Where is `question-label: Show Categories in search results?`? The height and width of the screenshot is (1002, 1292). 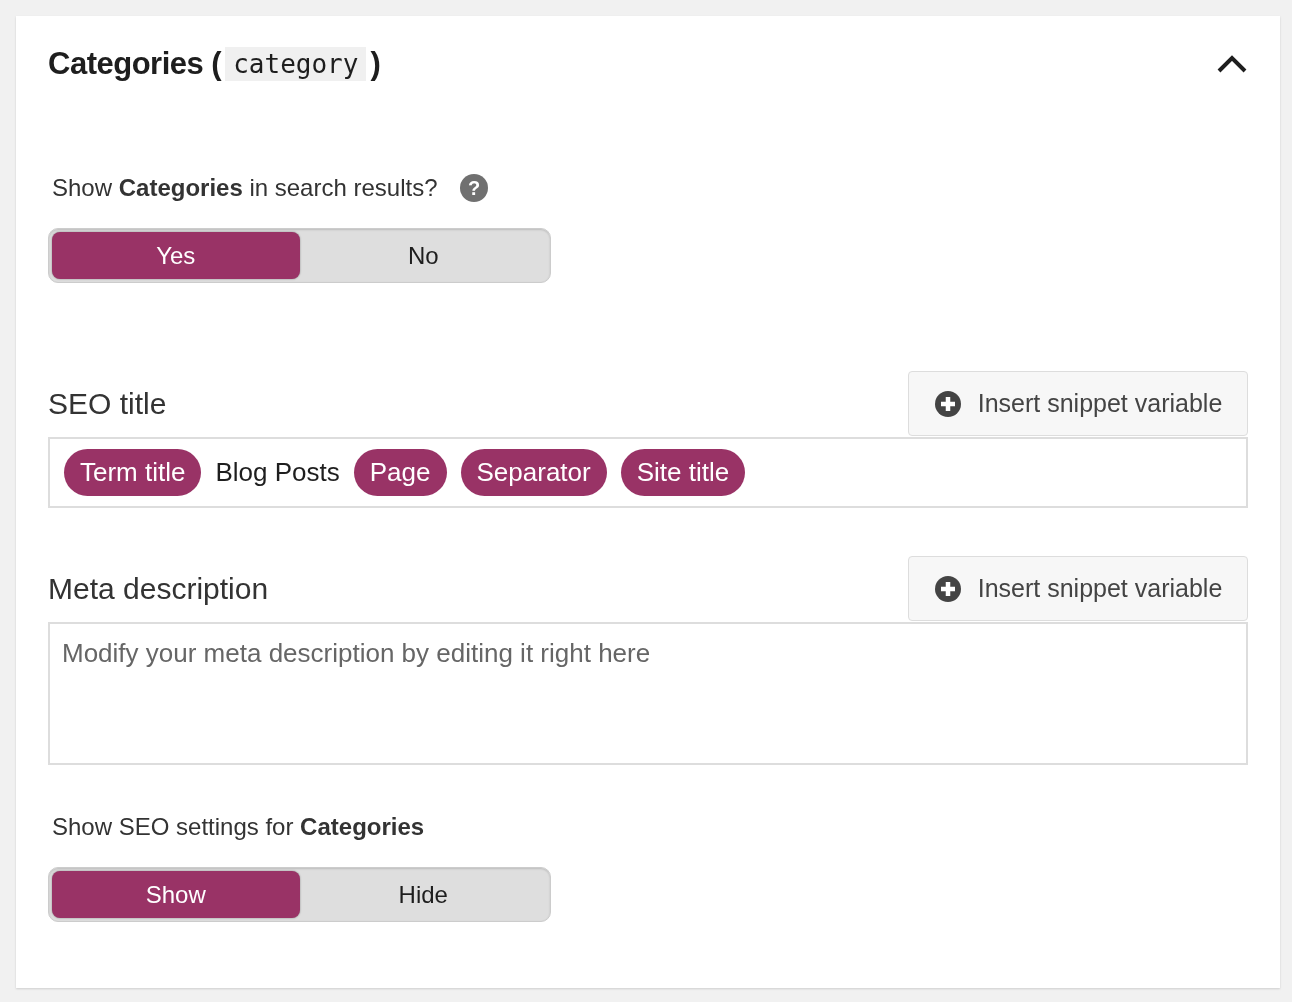
question-label: Show Categories in search results? is located at coordinates (245, 188).